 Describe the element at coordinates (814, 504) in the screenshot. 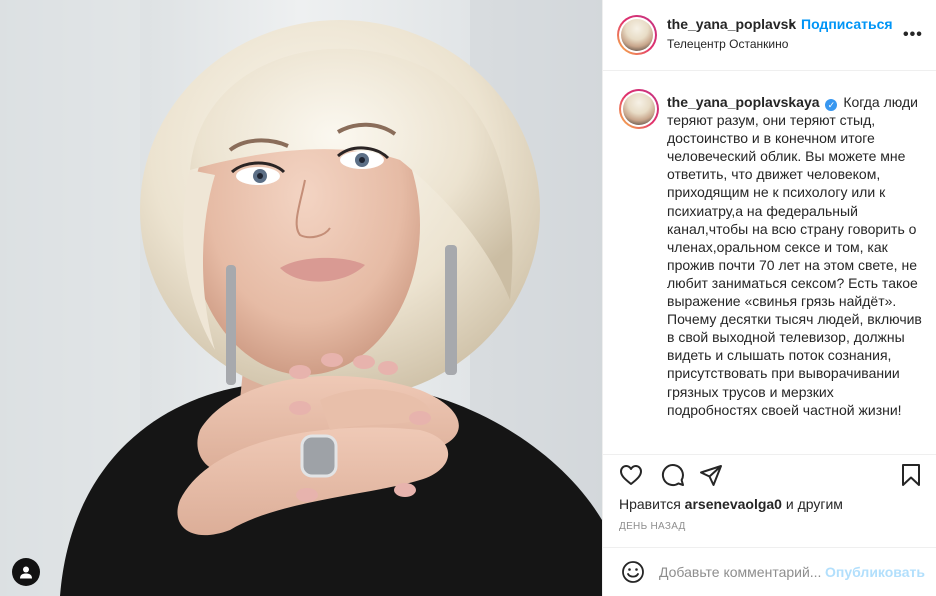

I see `likes-suffix: и другим` at that location.